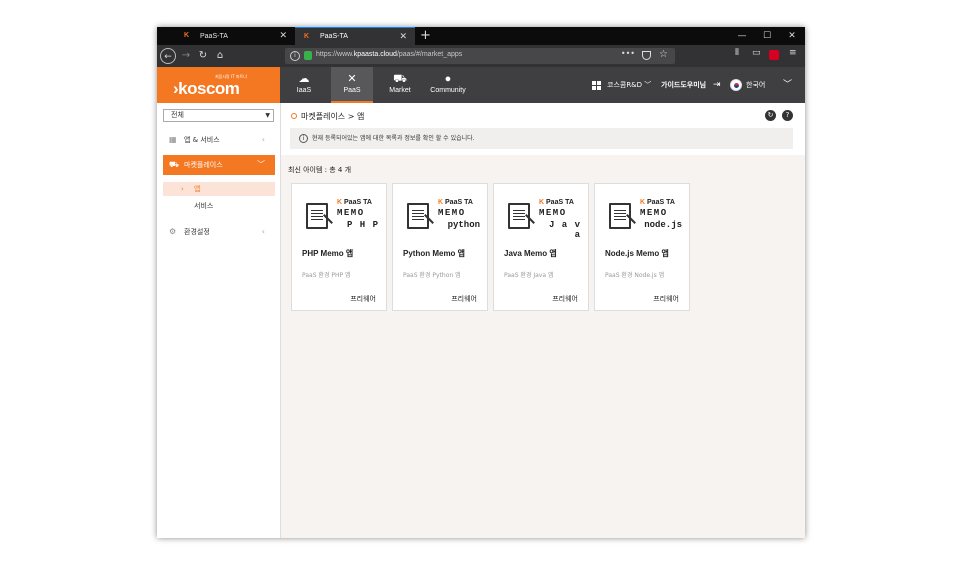  What do you see at coordinates (543, 219) in the screenshot?
I see `memo-app-logo: K PaaS TA MEMO J a v a` at bounding box center [543, 219].